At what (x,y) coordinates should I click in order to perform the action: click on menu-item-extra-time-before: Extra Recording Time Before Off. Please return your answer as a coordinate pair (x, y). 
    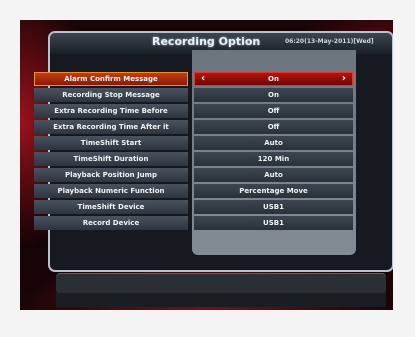
    Looking at the image, I should click on (194, 111).